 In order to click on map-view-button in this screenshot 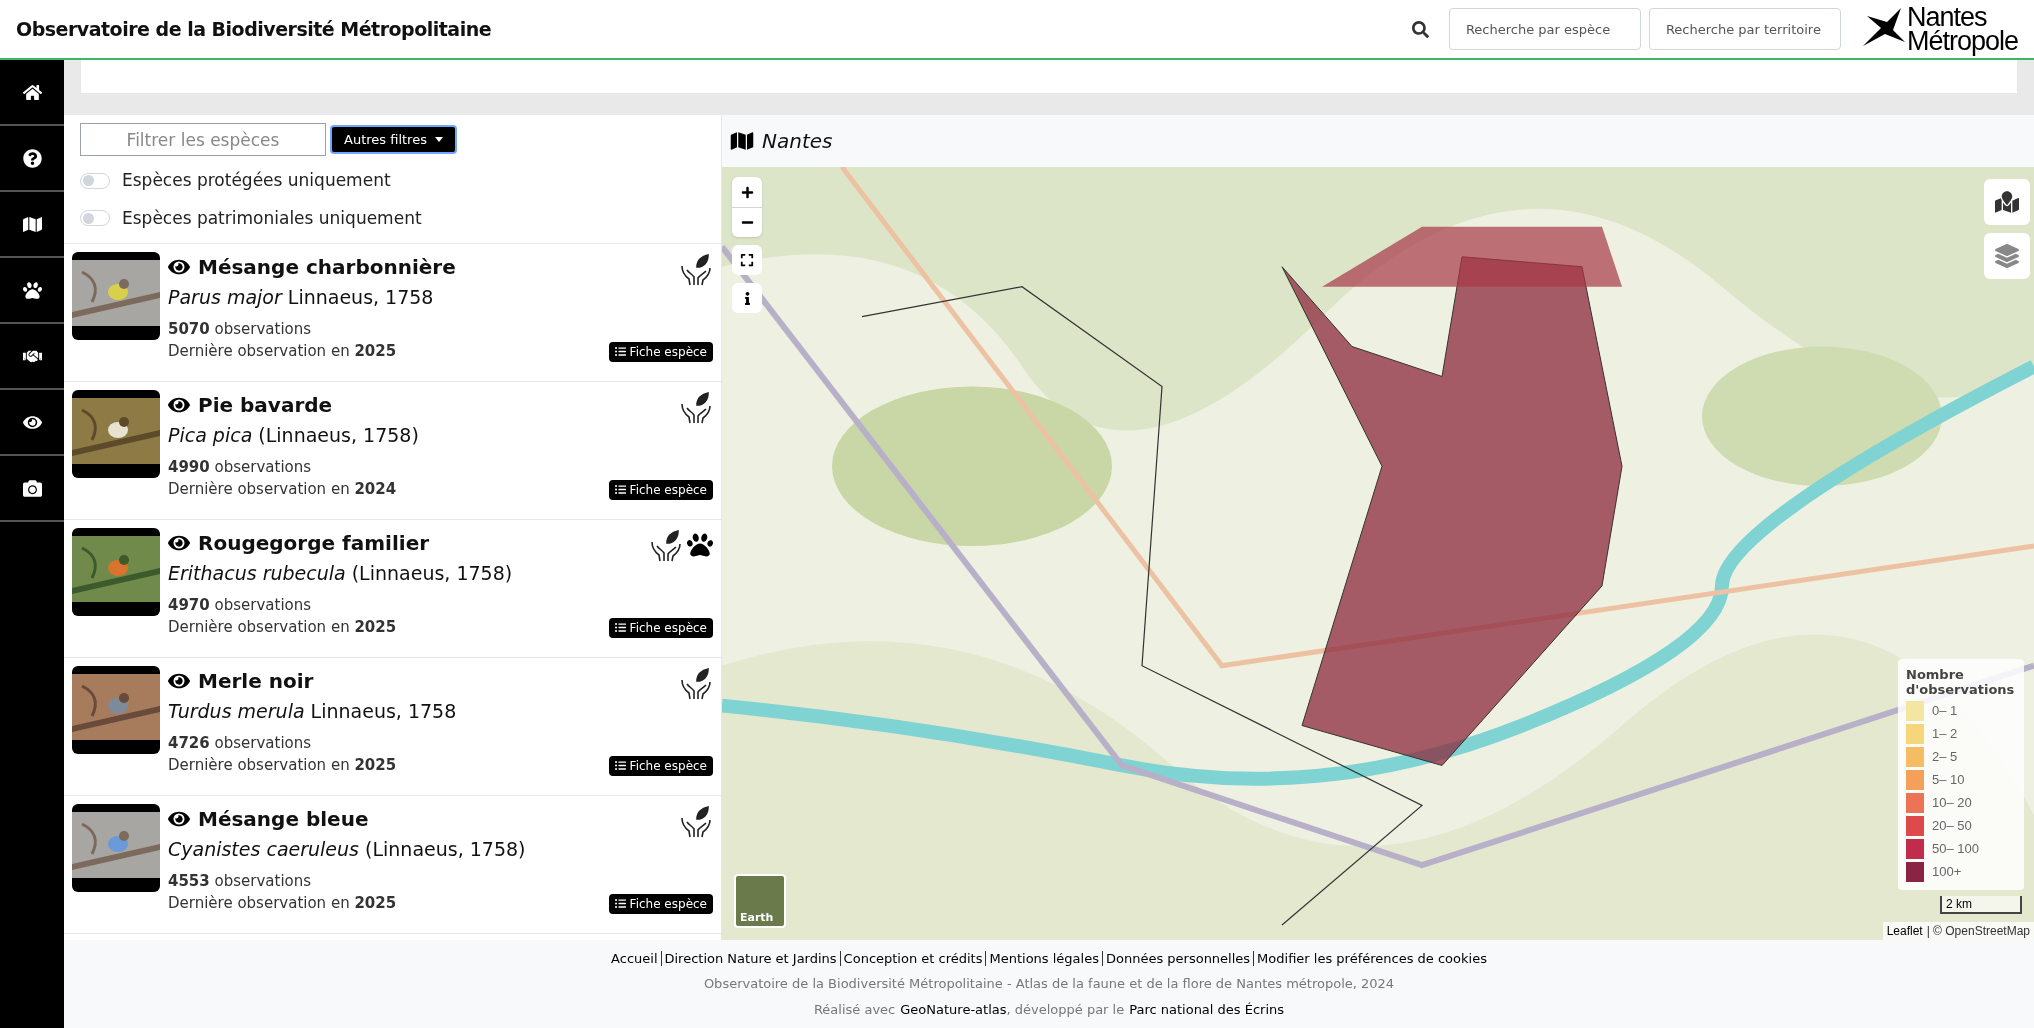, I will do `click(2007, 202)`.